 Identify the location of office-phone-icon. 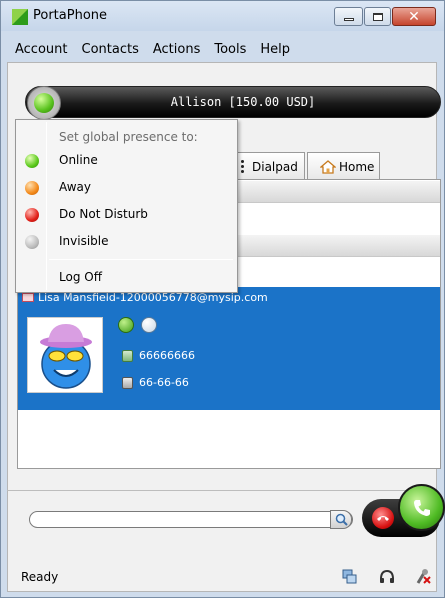
(127, 382).